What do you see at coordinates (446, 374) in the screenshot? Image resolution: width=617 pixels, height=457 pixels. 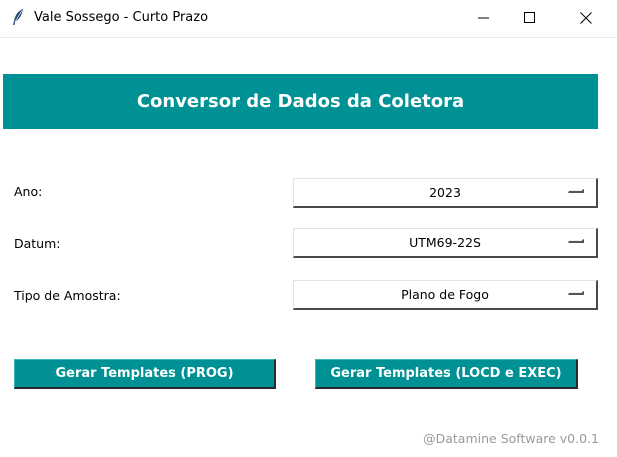 I see `gerar-templates-locd-exec-button: Gerar Templates (LOCD e EXEC)` at bounding box center [446, 374].